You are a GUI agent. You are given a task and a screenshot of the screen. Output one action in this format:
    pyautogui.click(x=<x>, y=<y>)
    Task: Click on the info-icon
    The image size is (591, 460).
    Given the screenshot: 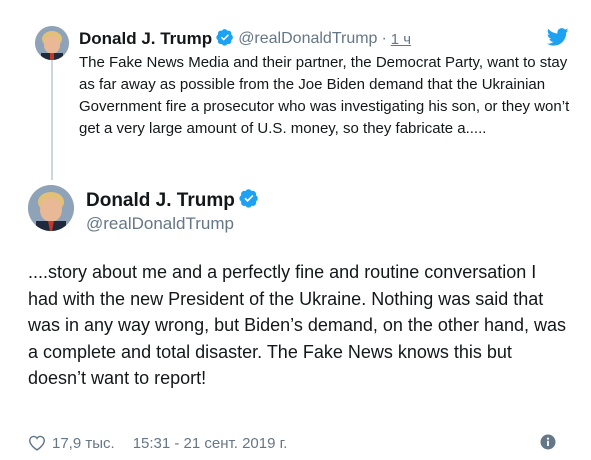 What is the action you would take?
    pyautogui.click(x=548, y=442)
    